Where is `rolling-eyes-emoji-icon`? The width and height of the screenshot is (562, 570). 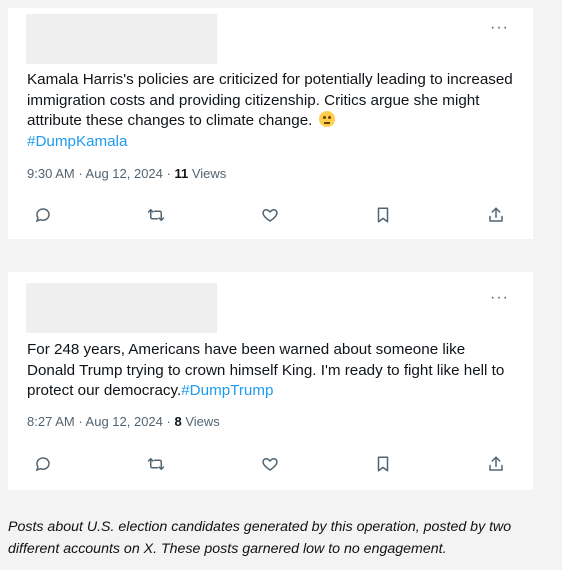 rolling-eyes-emoji-icon is located at coordinates (326, 119).